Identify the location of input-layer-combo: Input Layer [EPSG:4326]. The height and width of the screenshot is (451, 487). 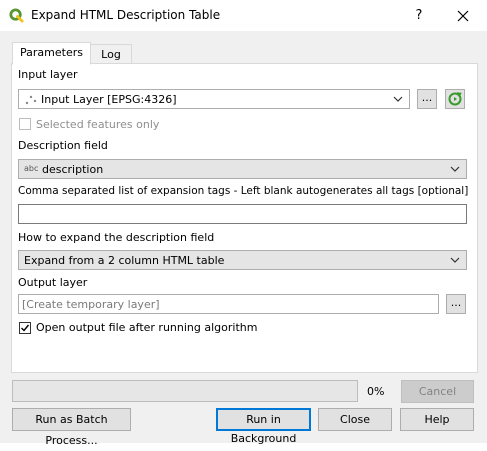
(214, 99).